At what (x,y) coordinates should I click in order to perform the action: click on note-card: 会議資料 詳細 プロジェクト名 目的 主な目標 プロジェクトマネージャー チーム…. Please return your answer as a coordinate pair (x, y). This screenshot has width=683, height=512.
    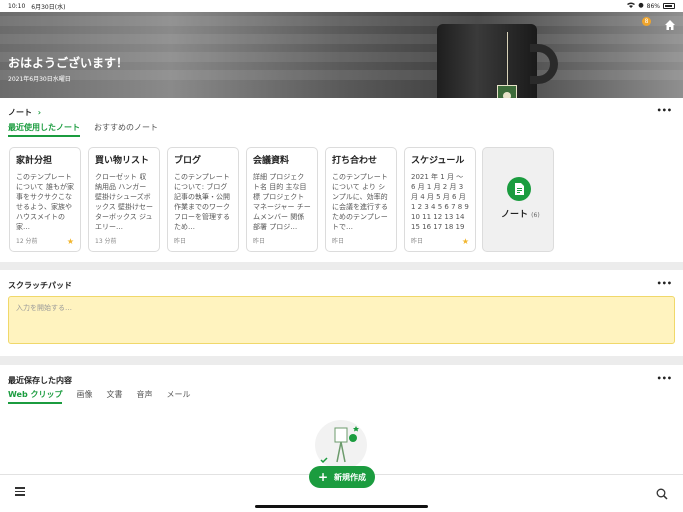
    Looking at the image, I should click on (282, 199).